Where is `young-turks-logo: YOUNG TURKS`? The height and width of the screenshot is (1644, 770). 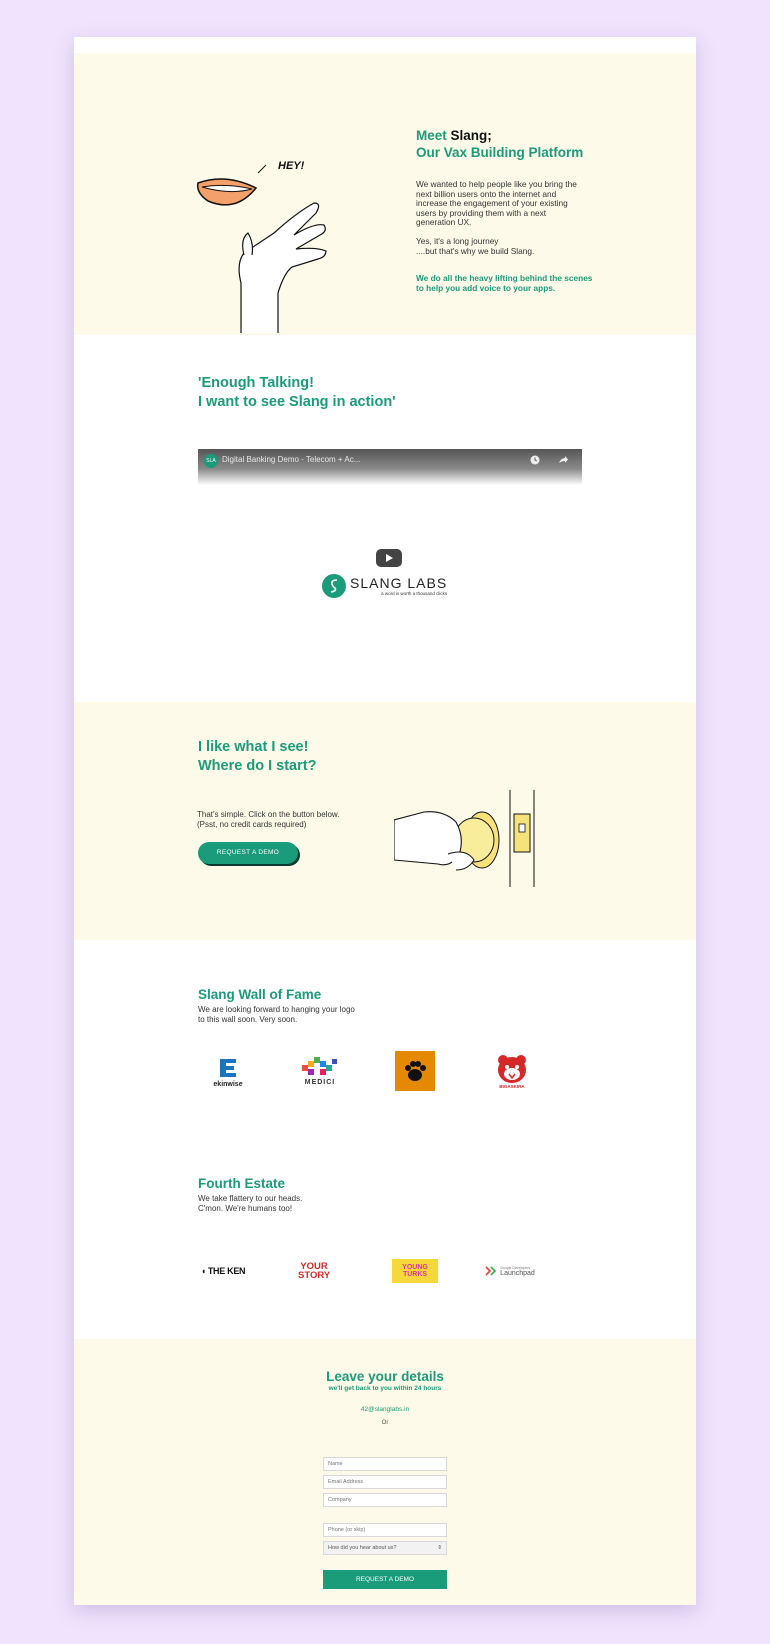
young-turks-logo: YOUNG TURKS is located at coordinates (415, 1271).